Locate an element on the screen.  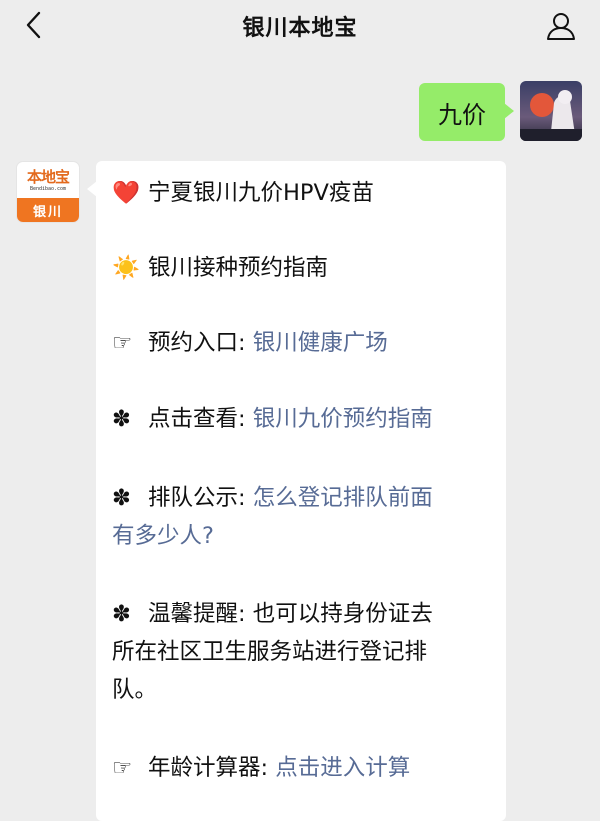
line-6-label: 温馨提醒: is located at coordinates (197, 614).